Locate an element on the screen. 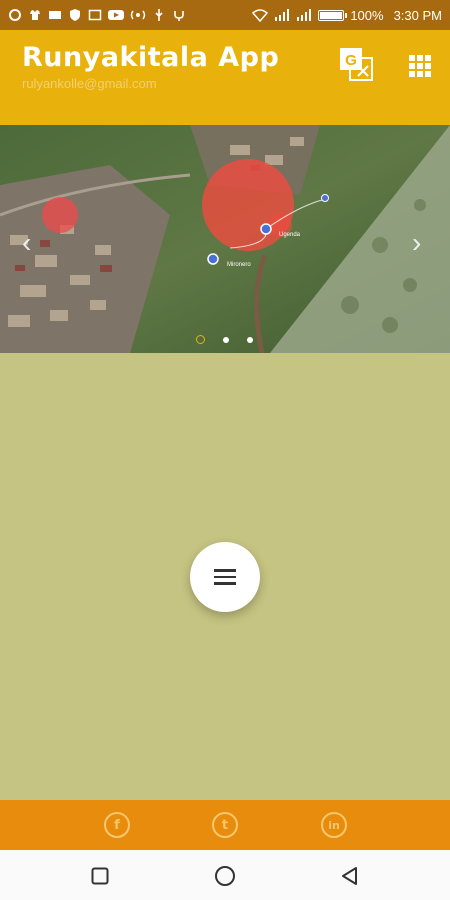  app-notification-icon is located at coordinates (15, 15).